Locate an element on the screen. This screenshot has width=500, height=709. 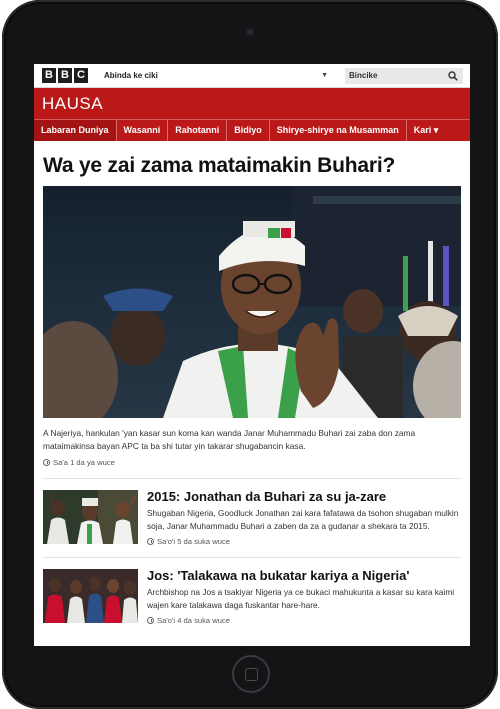
lead-timestamp: Sa'a 1 da ya wuce is located at coordinates (252, 462).